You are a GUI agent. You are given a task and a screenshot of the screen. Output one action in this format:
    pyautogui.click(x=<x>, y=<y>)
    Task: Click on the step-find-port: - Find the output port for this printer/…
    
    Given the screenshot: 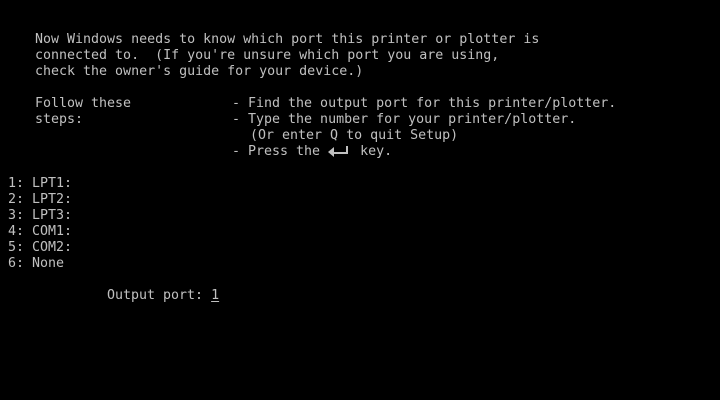 What is the action you would take?
    pyautogui.click(x=424, y=103)
    